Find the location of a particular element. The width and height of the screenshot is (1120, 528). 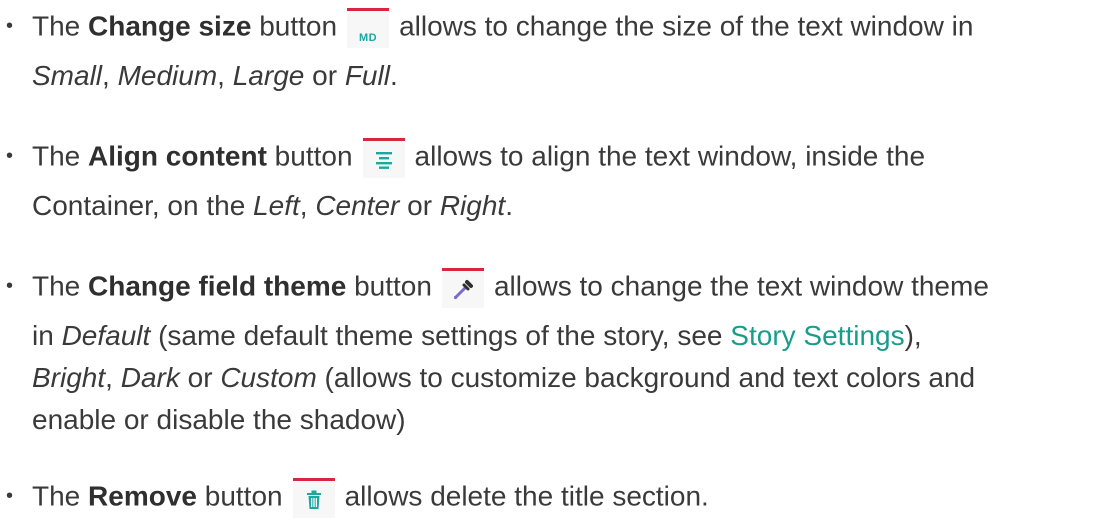

list-item-line-2: Container, on the Left, Center or Right. is located at coordinates (272, 206).